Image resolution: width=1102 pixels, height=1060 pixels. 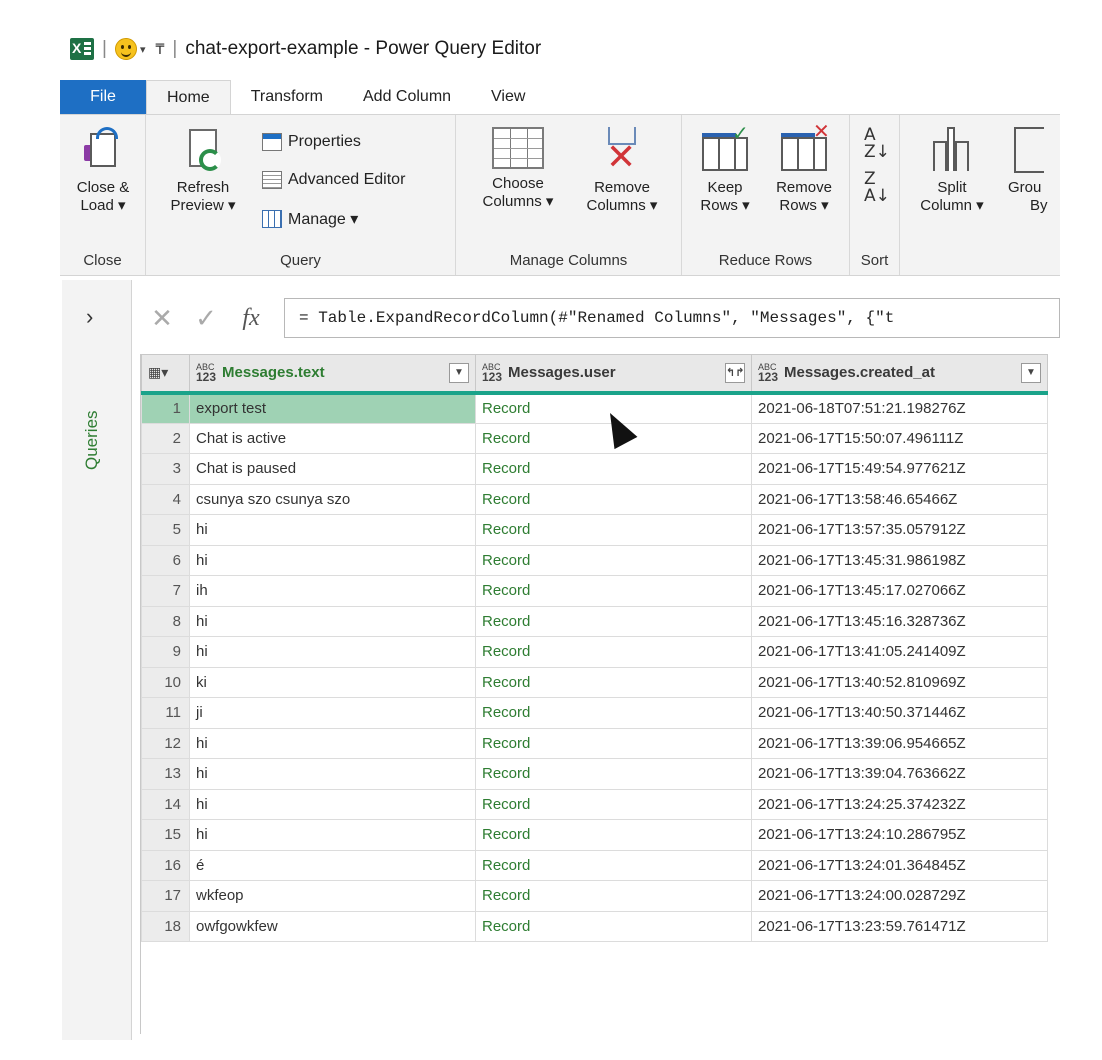 What do you see at coordinates (877, 188) in the screenshot?
I see `sort-descending-icon: Z A↓` at bounding box center [877, 188].